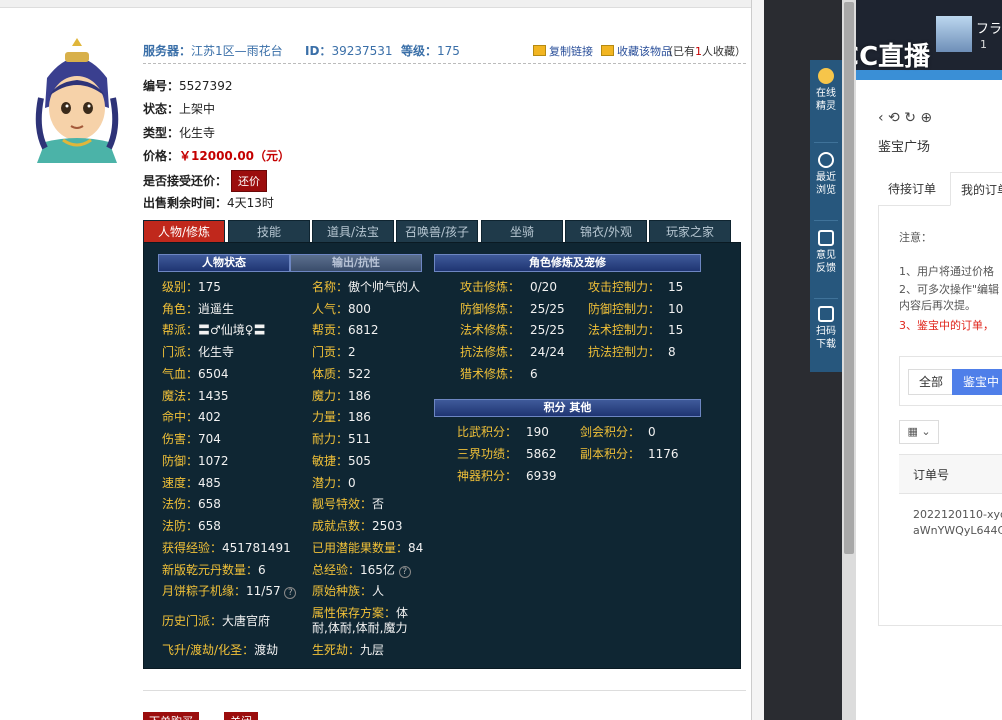  Describe the element at coordinates (249, 181) in the screenshot. I see `bargain-button: 还价` at that location.